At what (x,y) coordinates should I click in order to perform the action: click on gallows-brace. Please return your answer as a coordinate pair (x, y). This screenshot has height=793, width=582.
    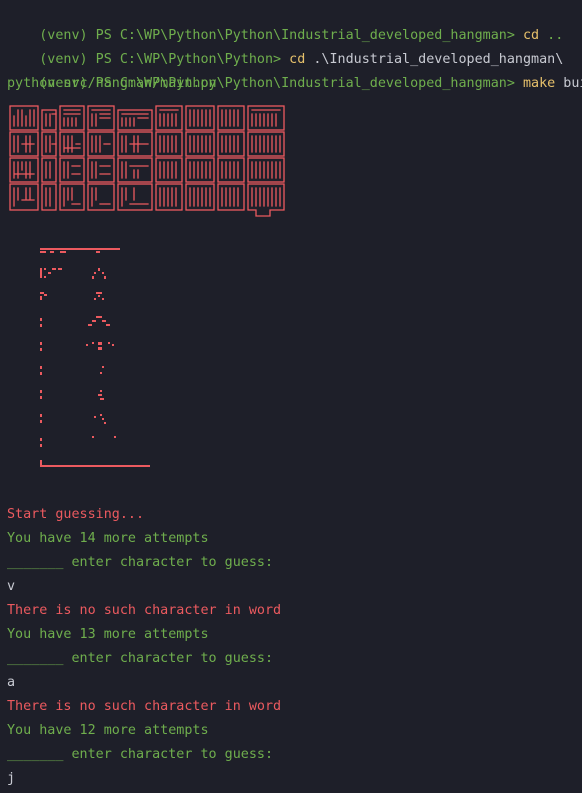
    Looking at the image, I should click on (51, 284).